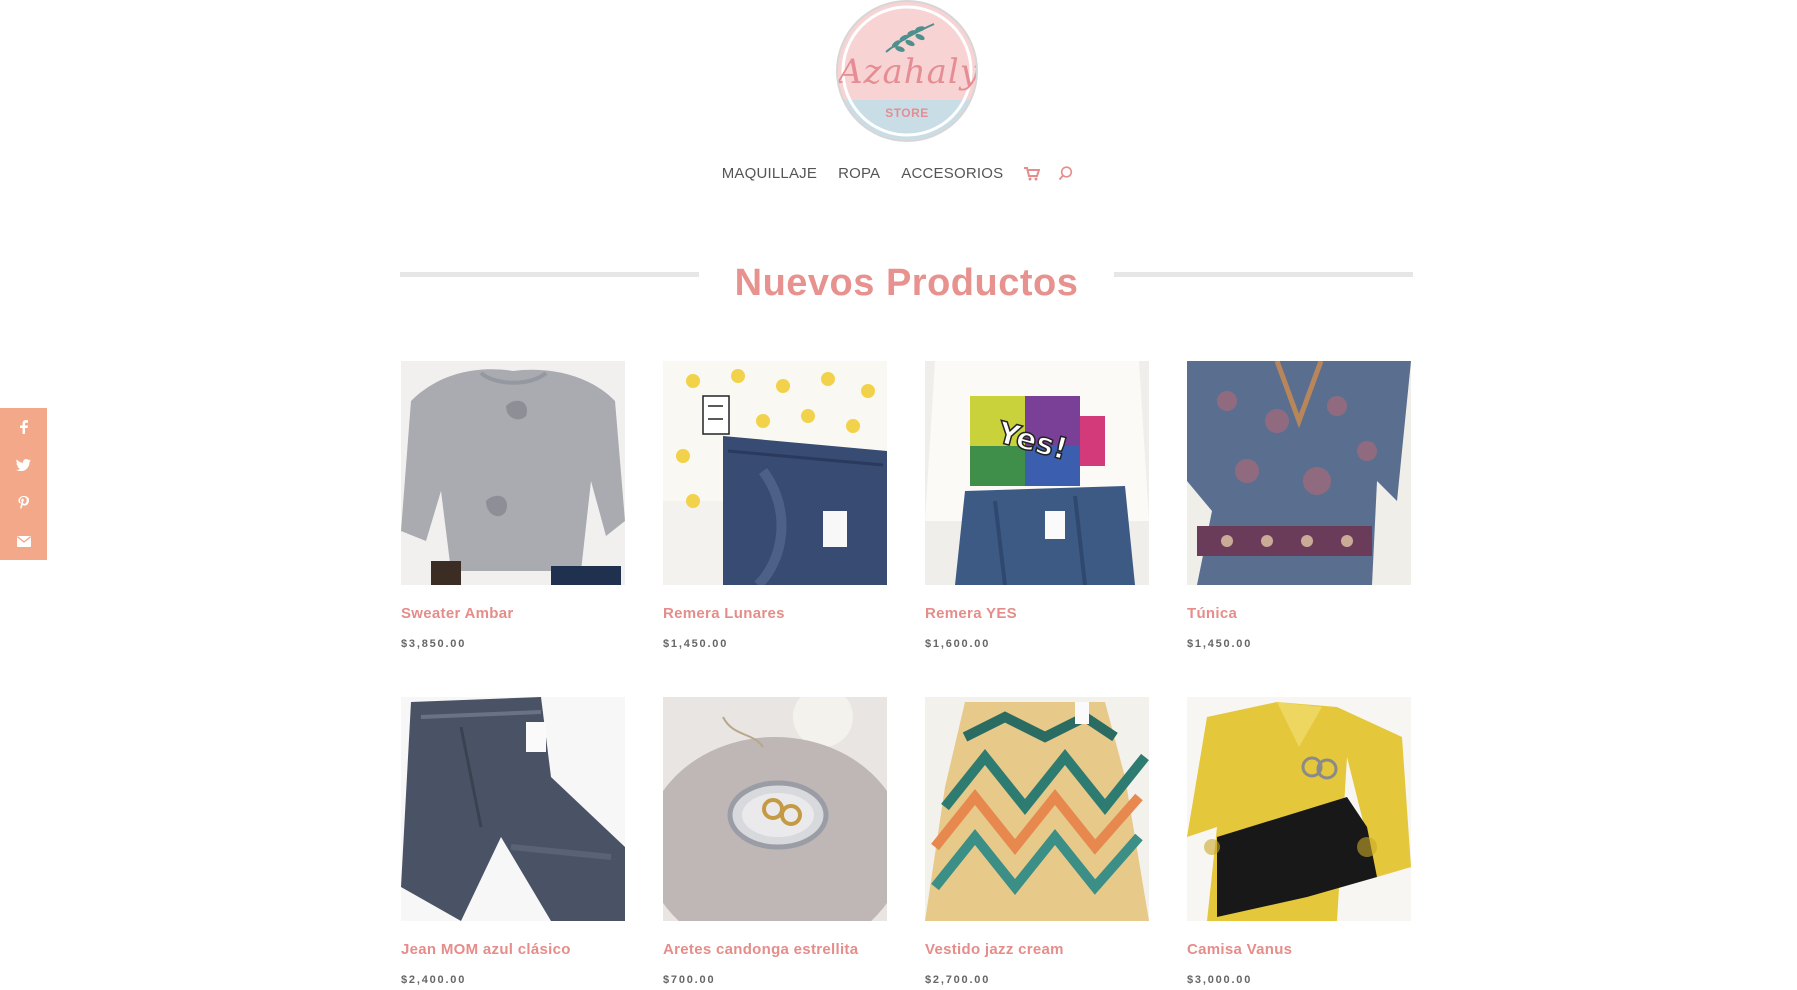 The width and height of the screenshot is (1797, 990). I want to click on search-icon, so click(1065, 173).